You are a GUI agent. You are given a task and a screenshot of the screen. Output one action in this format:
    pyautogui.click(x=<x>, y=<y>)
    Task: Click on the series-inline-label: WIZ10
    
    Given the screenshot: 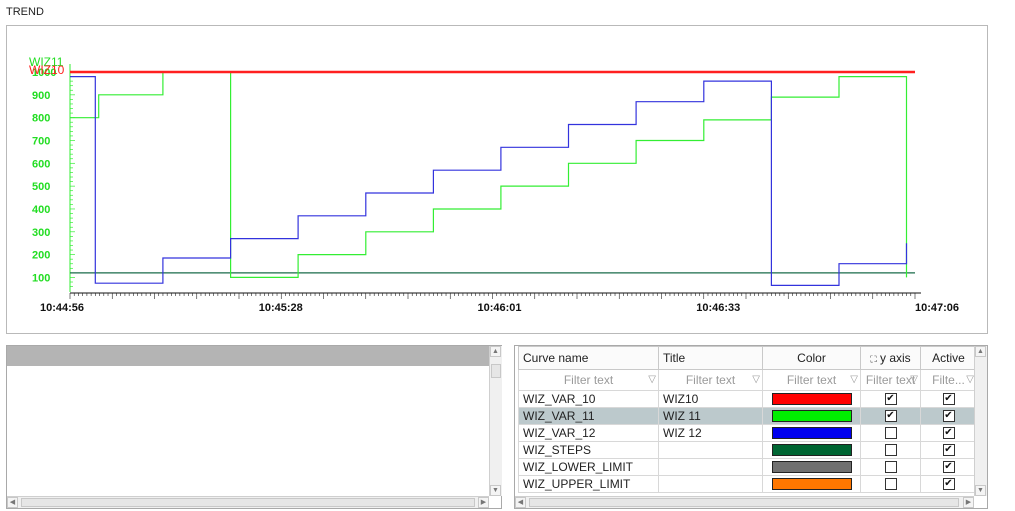 What is the action you would take?
    pyautogui.click(x=47, y=70)
    